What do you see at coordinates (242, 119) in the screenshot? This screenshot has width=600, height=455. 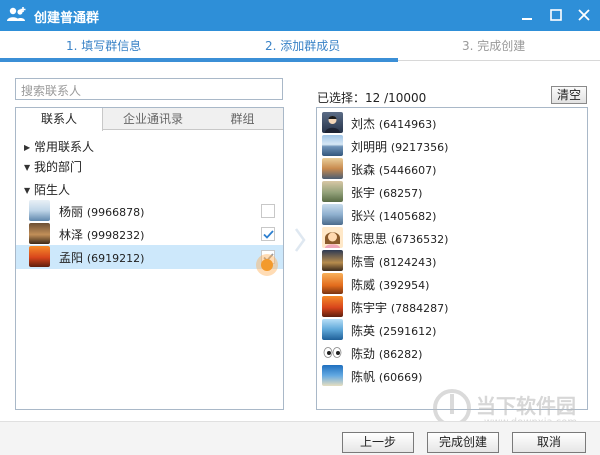 I see `tab-groups: 群组` at bounding box center [242, 119].